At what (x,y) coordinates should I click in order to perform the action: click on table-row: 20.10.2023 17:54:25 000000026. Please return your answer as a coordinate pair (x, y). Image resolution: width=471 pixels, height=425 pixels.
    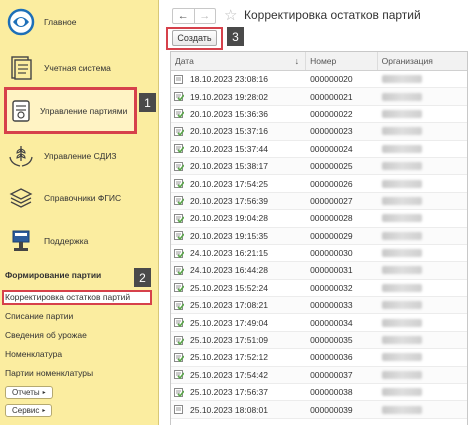
    Looking at the image, I should click on (319, 184).